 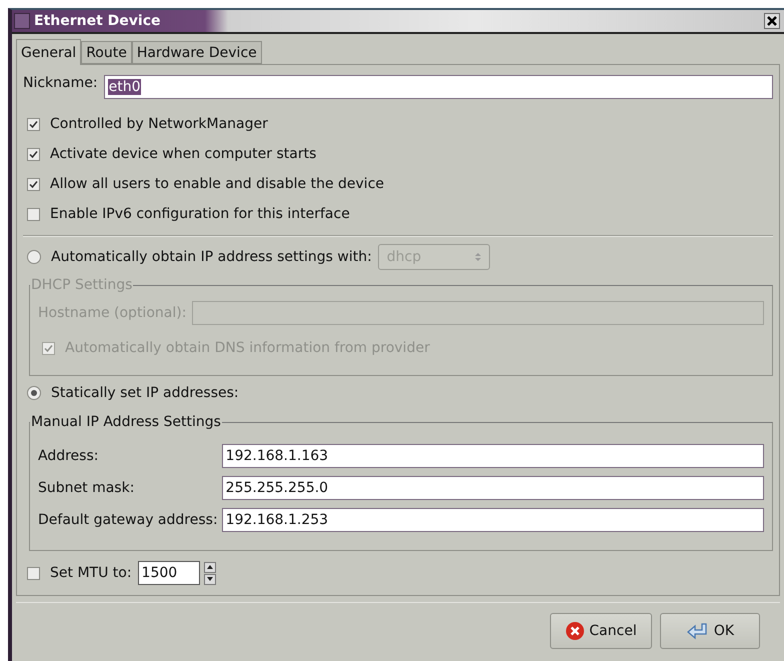 I want to click on radio-button, so click(x=34, y=393).